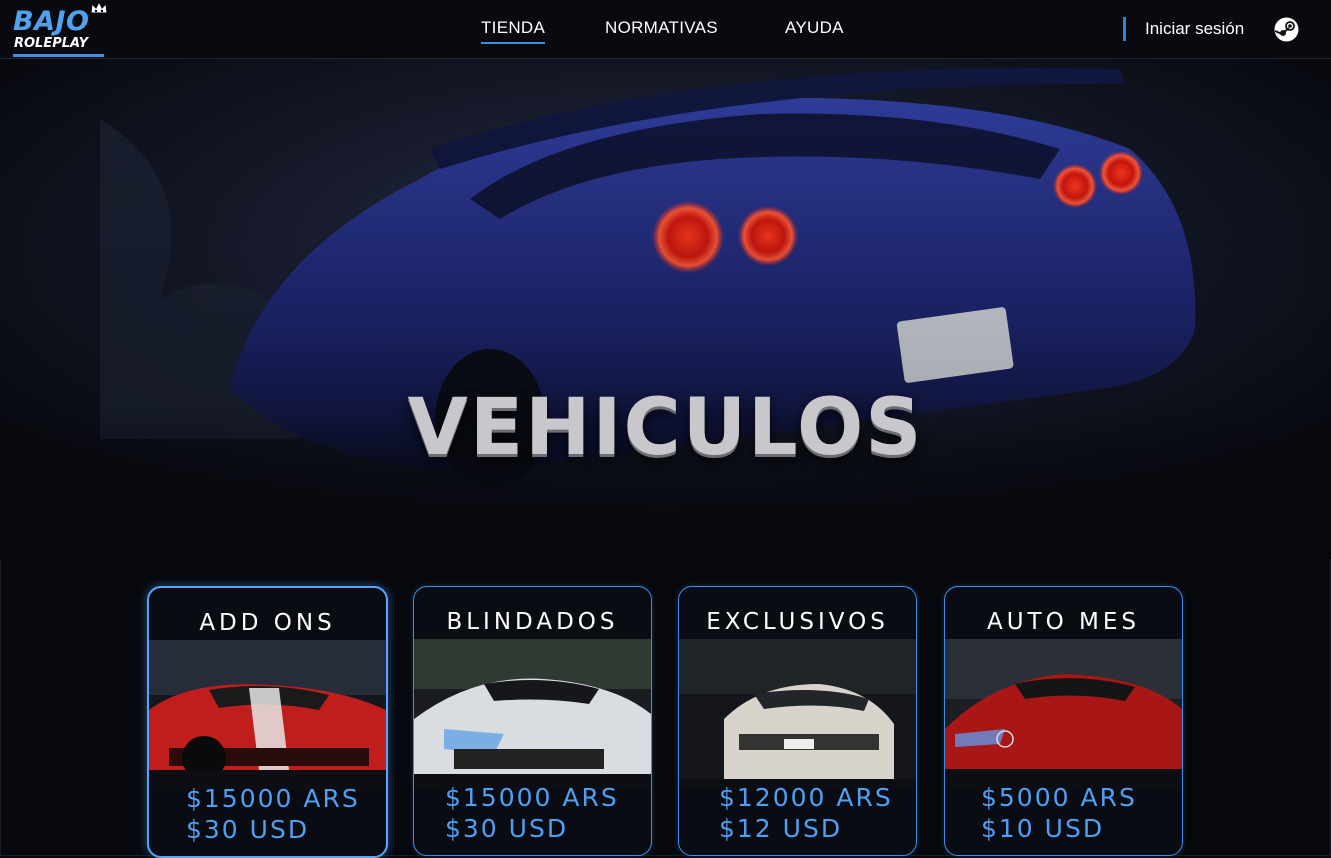 The height and width of the screenshot is (858, 1331). Describe the element at coordinates (51, 21) in the screenshot. I see `logo-text-top: BAJO` at that location.